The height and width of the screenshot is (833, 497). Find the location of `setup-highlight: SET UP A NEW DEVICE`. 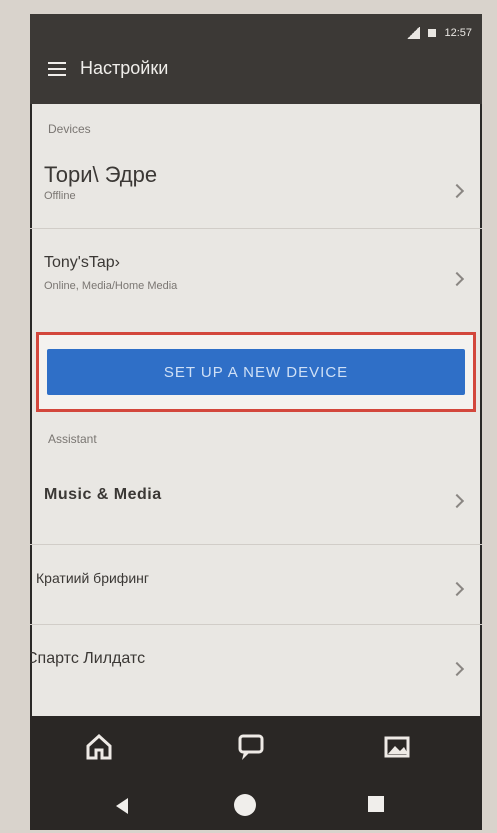

setup-highlight: SET UP A NEW DEVICE is located at coordinates (256, 372).